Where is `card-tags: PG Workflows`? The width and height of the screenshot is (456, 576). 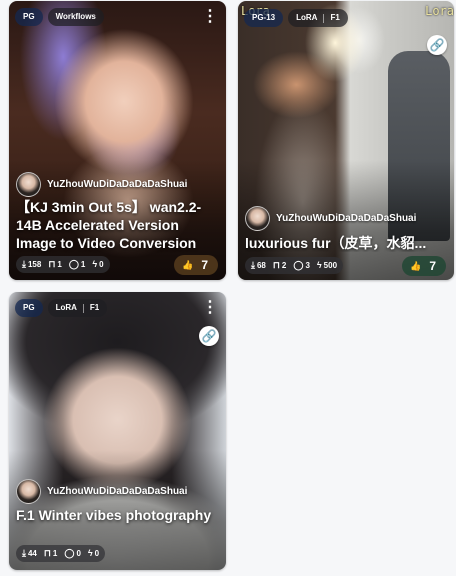 card-tags: PG Workflows is located at coordinates (59, 17).